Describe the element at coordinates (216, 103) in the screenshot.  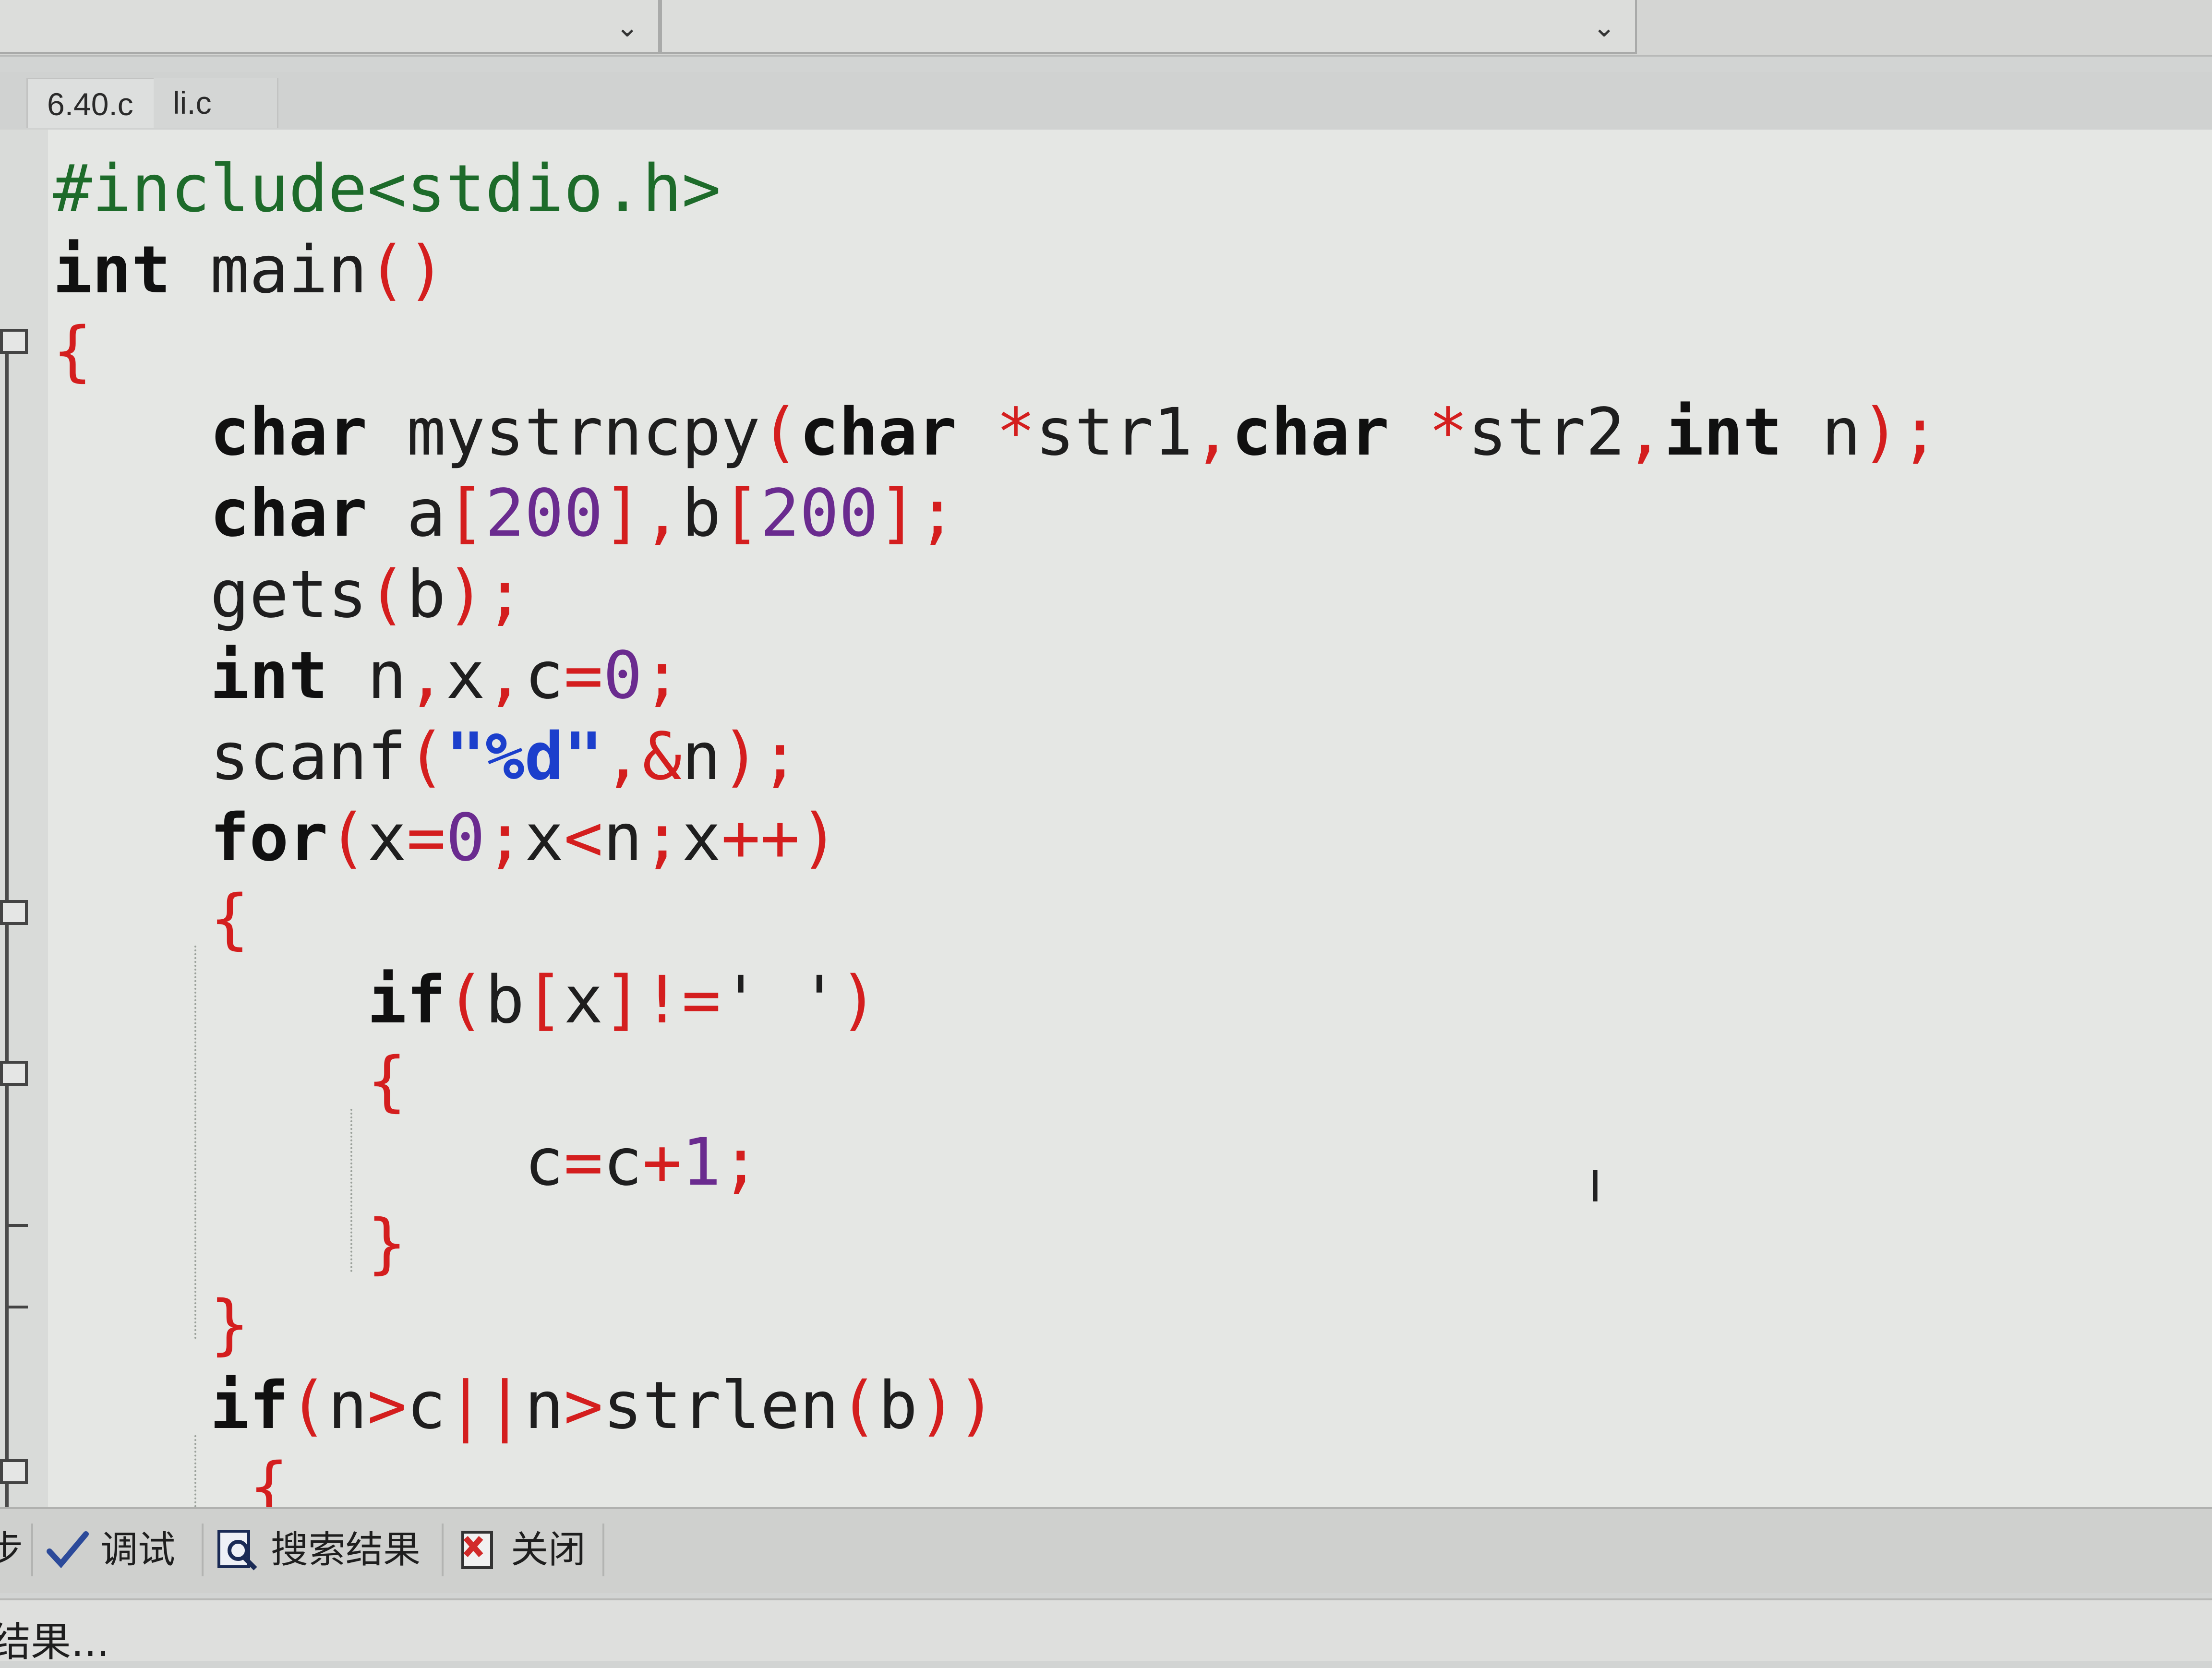
I see `tab-li-c: li.c` at that location.